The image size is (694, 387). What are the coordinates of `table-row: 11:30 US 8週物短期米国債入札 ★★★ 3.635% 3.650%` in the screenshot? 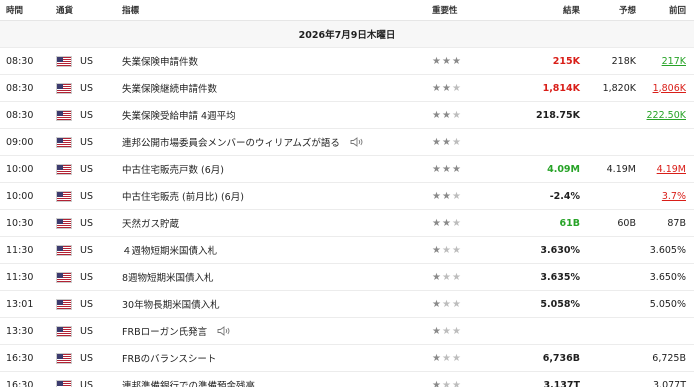 It's located at (347, 277).